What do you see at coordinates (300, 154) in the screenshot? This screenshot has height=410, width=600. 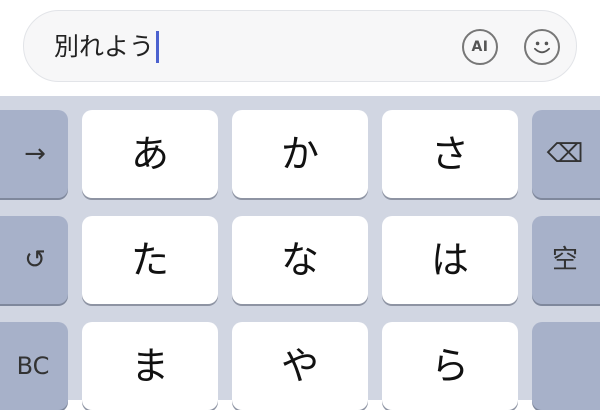 I see `key-ka: か` at bounding box center [300, 154].